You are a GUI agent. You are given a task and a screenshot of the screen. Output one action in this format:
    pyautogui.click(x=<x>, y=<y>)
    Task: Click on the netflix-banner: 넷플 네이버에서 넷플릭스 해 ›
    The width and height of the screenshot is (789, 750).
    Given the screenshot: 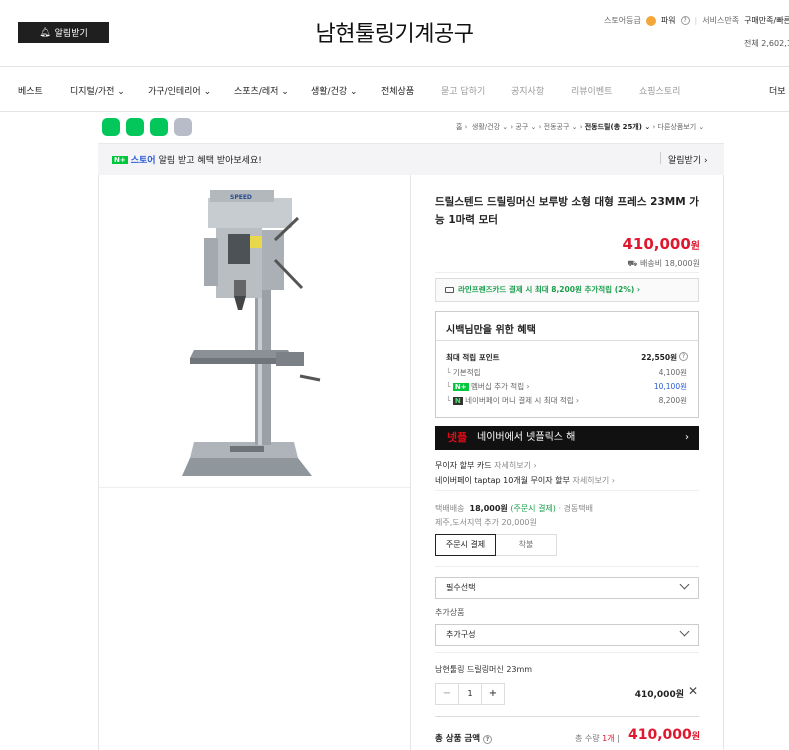 What is the action you would take?
    pyautogui.click(x=567, y=438)
    